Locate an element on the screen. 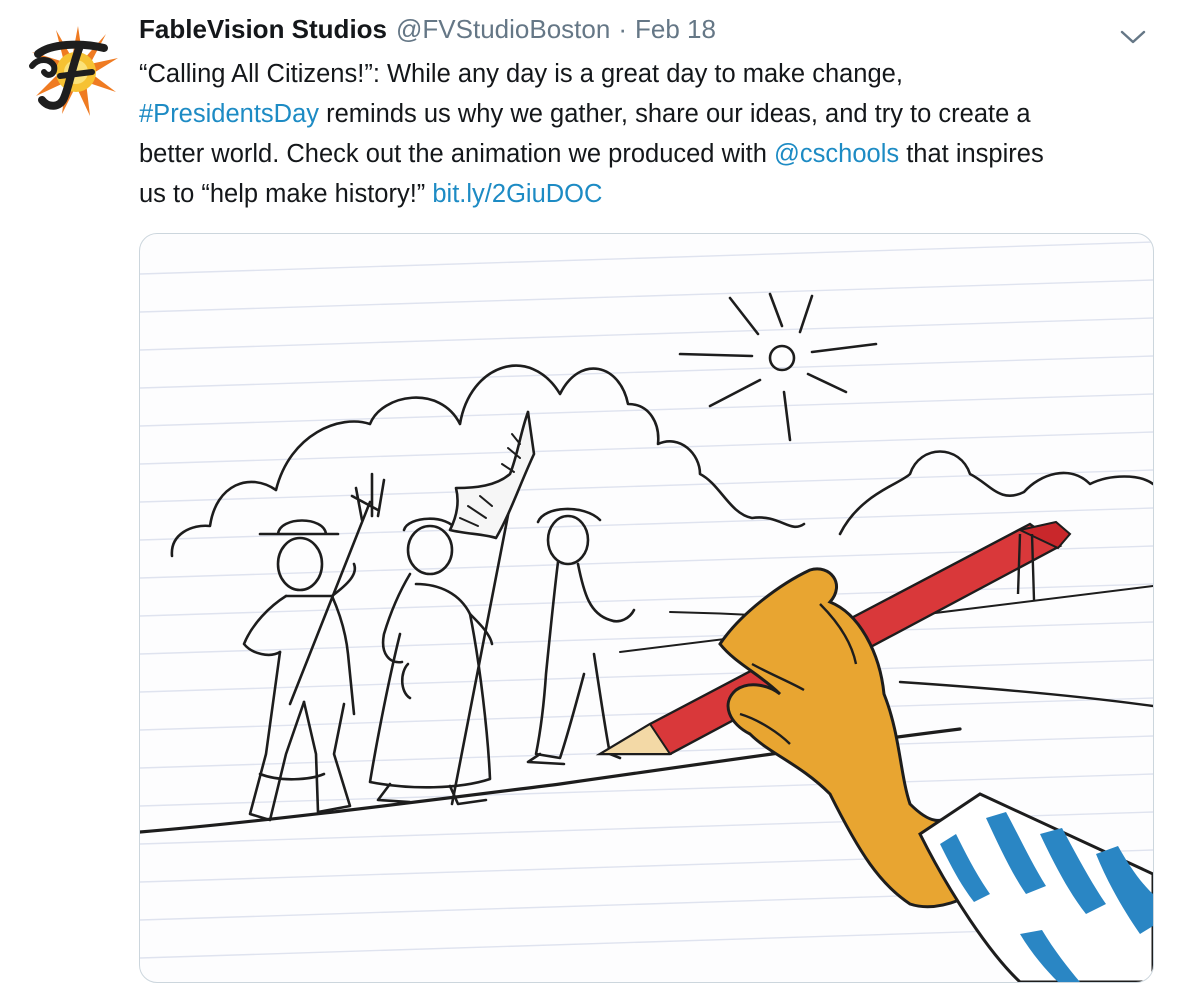  tweet-date: Feb 18 is located at coordinates (675, 29).